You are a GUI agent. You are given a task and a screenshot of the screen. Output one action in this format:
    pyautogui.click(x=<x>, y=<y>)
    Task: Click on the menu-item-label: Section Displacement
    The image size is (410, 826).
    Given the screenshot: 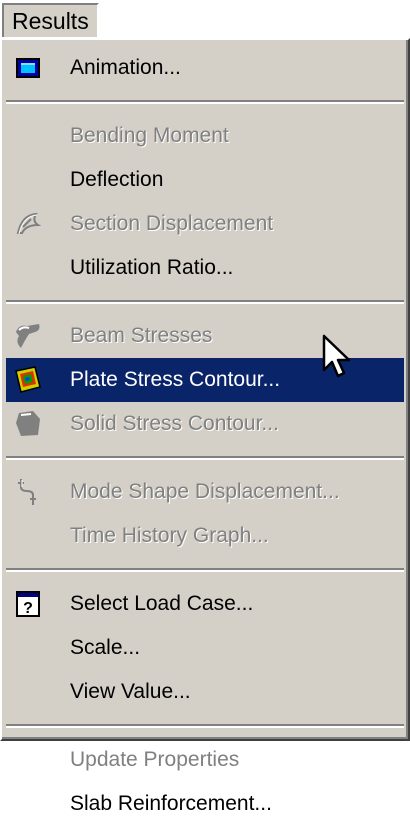 What is the action you would take?
    pyautogui.click(x=172, y=223)
    